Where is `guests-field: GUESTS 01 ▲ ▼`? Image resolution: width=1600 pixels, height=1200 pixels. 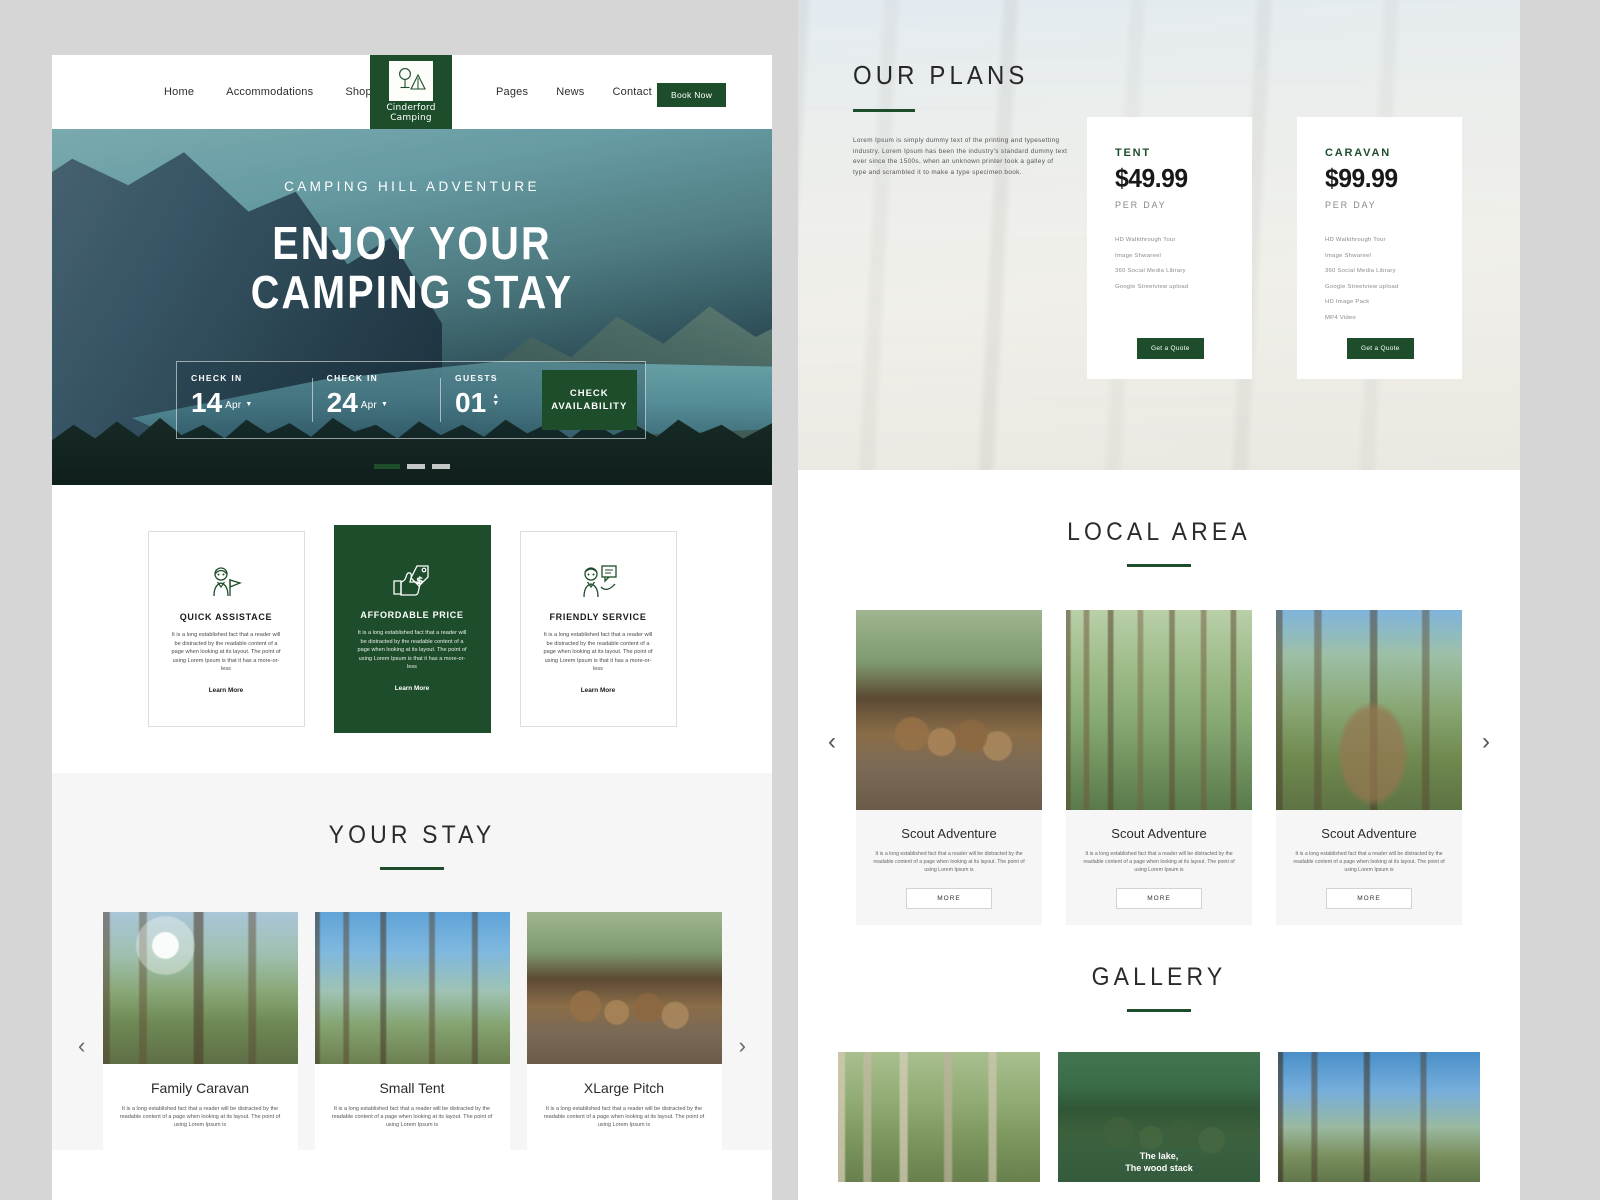 guests-field: GUESTS 01 ▲ ▼ is located at coordinates (491, 400).